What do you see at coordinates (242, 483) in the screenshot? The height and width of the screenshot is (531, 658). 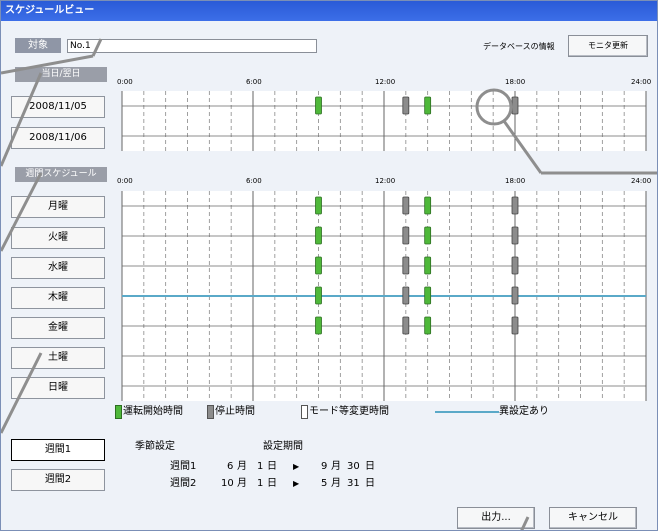 I see `period2-month-unit: 月` at bounding box center [242, 483].